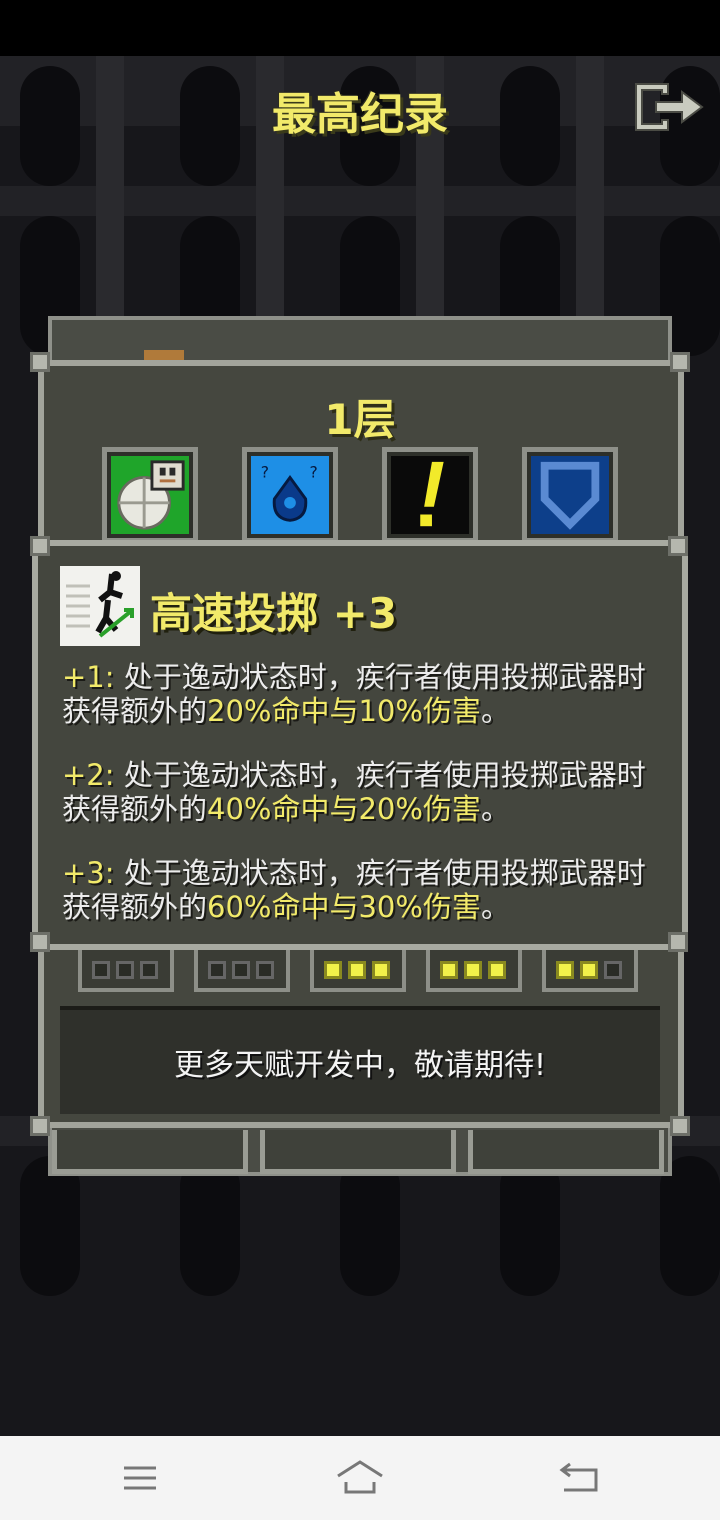  I want to click on water-flask-icon: ? ?, so click(290, 495).